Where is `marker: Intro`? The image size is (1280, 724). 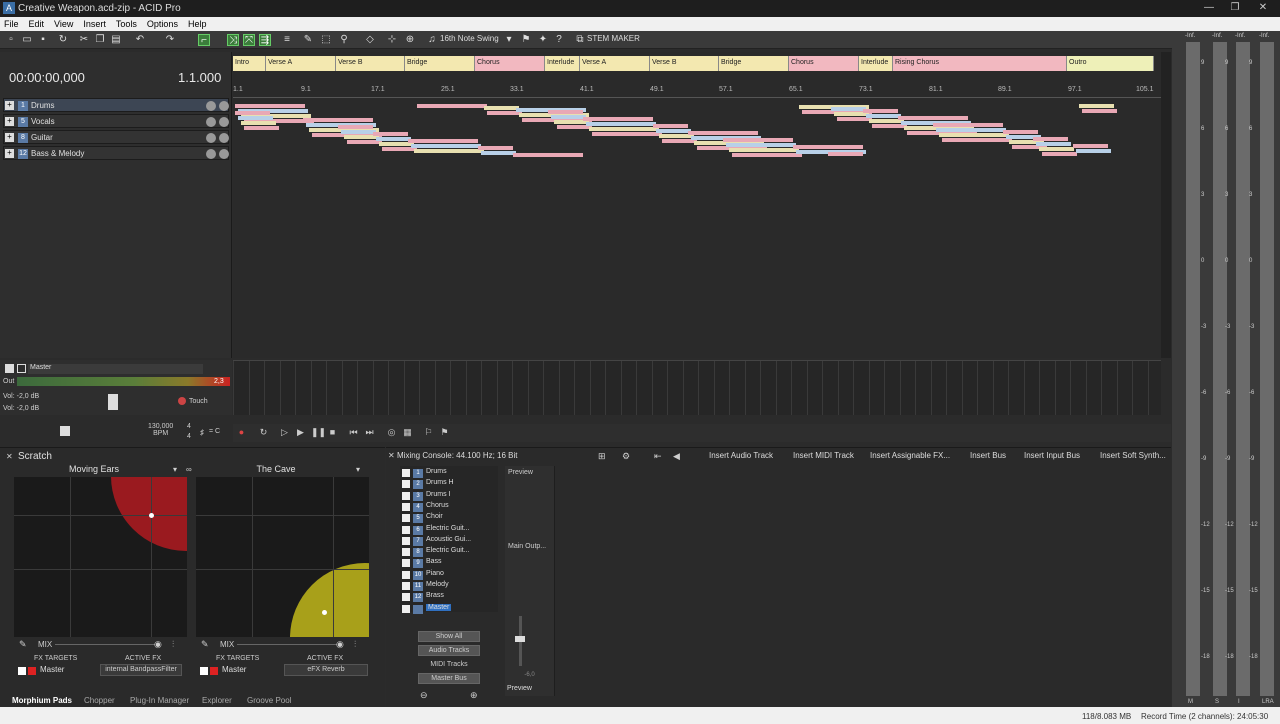
marker: Intro is located at coordinates (249, 63).